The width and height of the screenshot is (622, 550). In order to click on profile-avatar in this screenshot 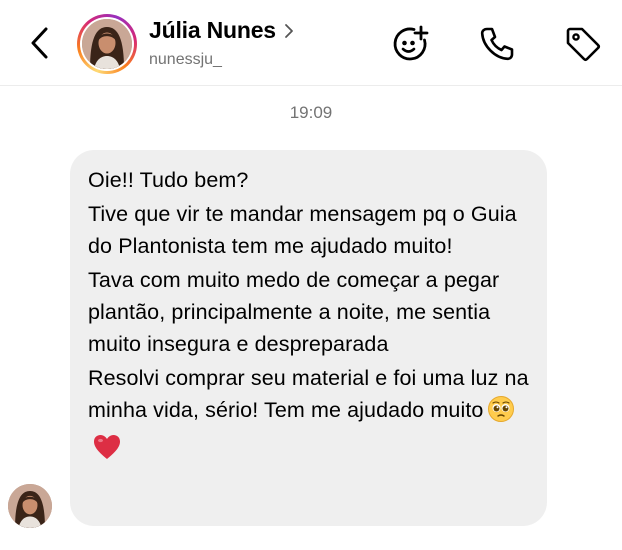, I will do `click(107, 44)`.